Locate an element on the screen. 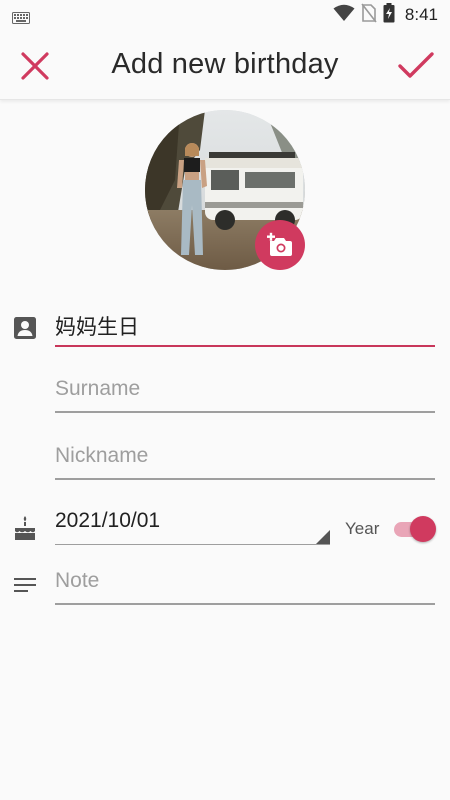  toggle-thumb is located at coordinates (423, 529).